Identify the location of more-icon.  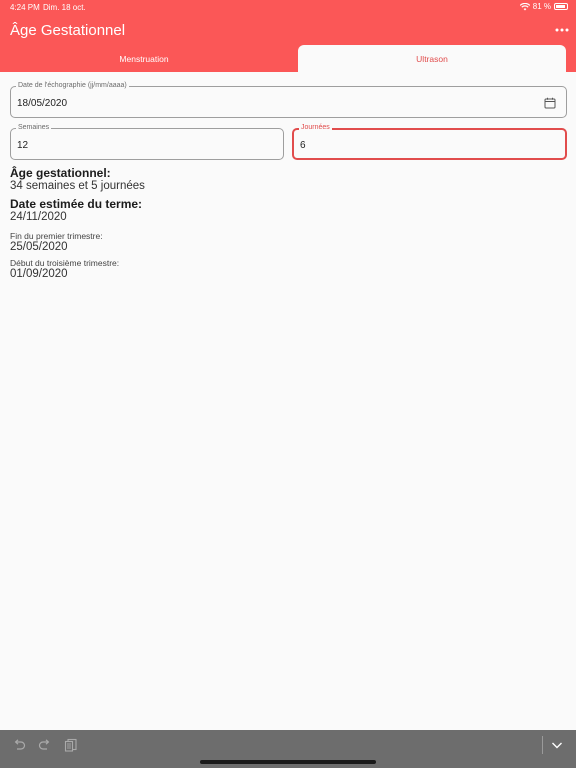
(562, 30).